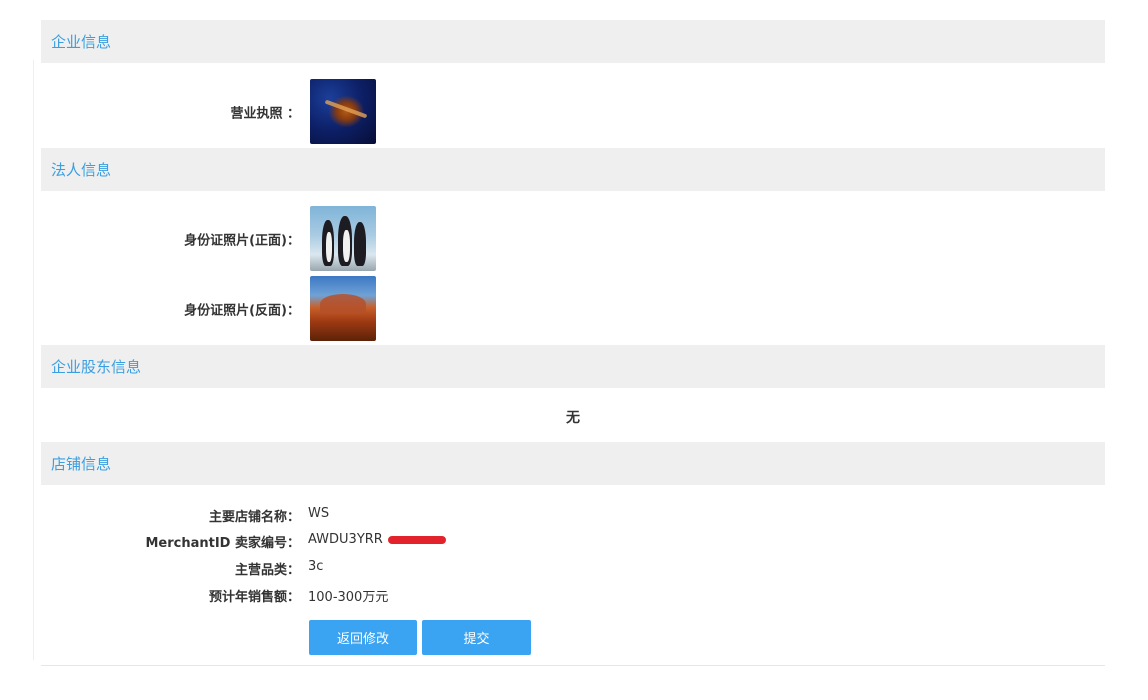 The height and width of the screenshot is (700, 1148). What do you see at coordinates (81, 170) in the screenshot?
I see `section-title: 法人信息` at bounding box center [81, 170].